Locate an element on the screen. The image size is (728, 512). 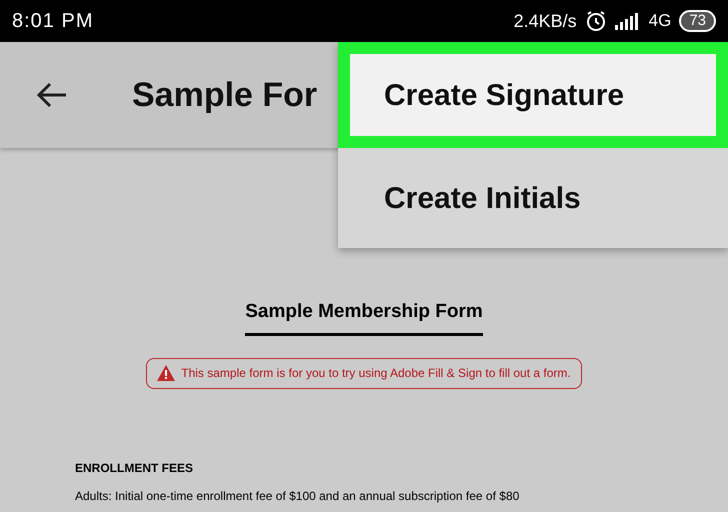
notice-text: This sample form is for you to try using Adobe Fill & Sign to fill out a form. is located at coordinates (376, 373).